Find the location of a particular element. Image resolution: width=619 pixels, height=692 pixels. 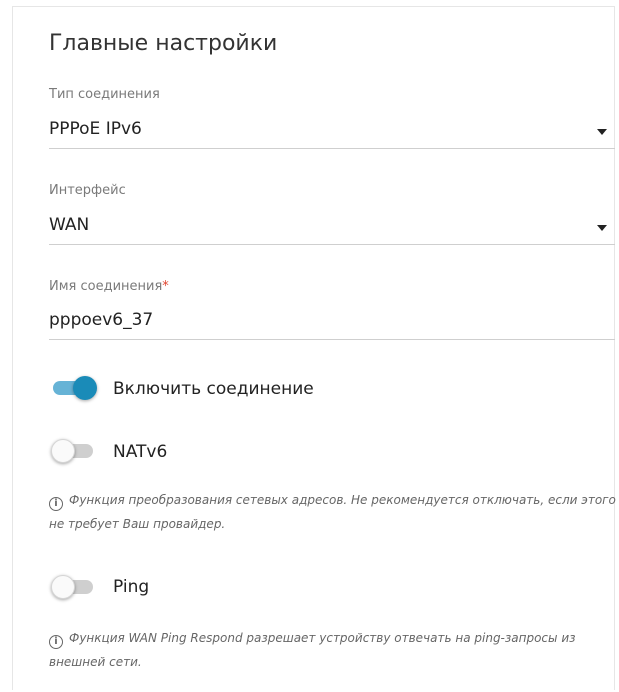

section-title: Главные настройки is located at coordinates (163, 43).